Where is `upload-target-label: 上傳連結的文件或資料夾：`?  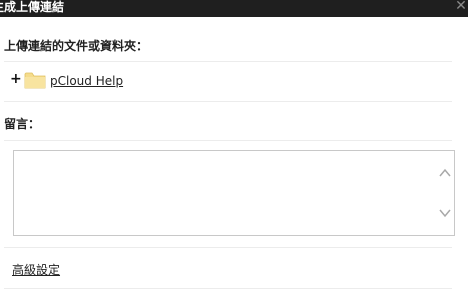
upload-target-label: 上傳連結的文件或資料夾： is located at coordinates (76, 46).